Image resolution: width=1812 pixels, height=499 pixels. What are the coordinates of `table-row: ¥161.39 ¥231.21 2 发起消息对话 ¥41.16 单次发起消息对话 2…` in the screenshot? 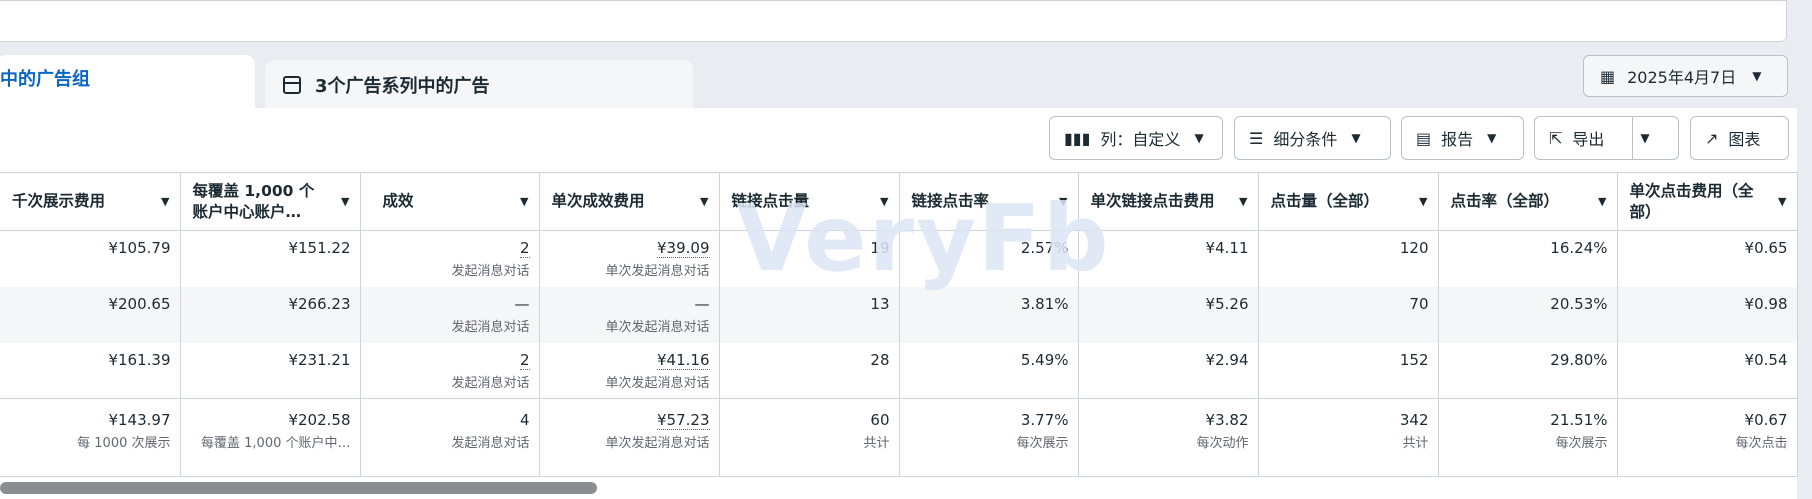 It's located at (899, 370).